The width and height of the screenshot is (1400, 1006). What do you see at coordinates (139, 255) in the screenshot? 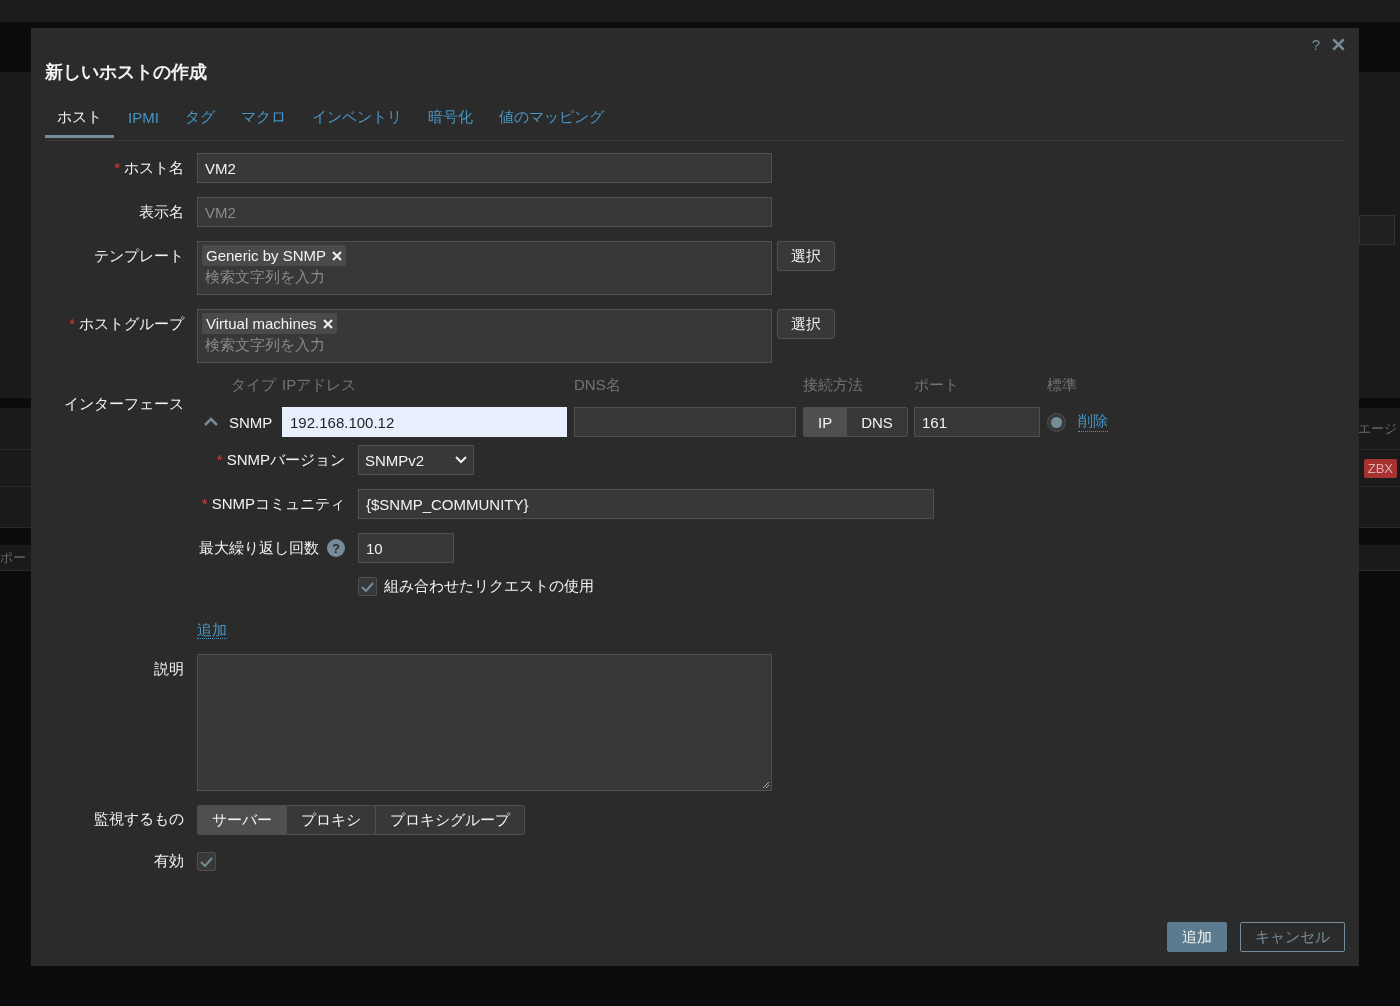
I see `field-label: テンプレート` at bounding box center [139, 255].